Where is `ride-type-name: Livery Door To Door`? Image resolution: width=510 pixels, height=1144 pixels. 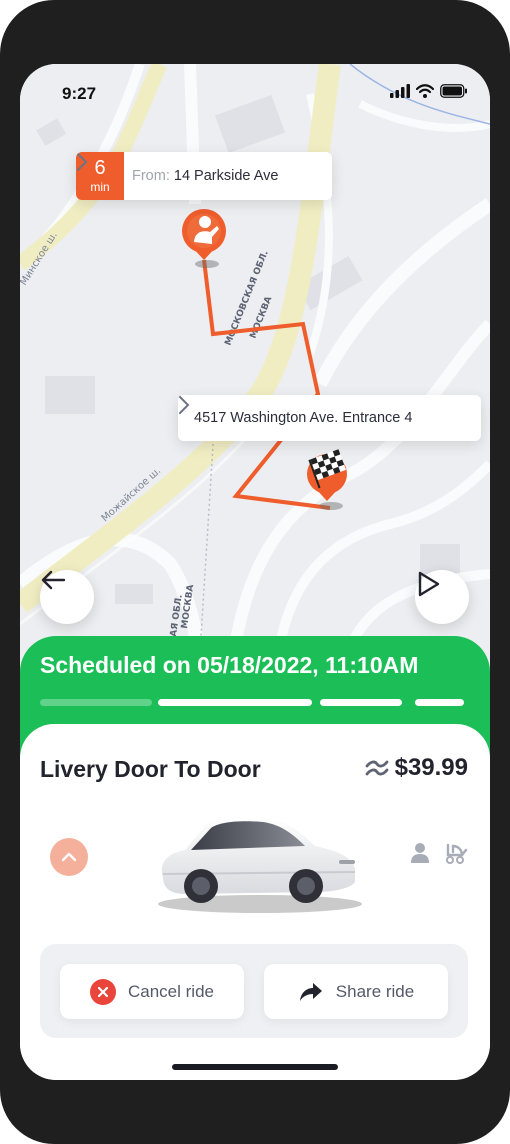 ride-type-name: Livery Door To Door is located at coordinates (150, 769).